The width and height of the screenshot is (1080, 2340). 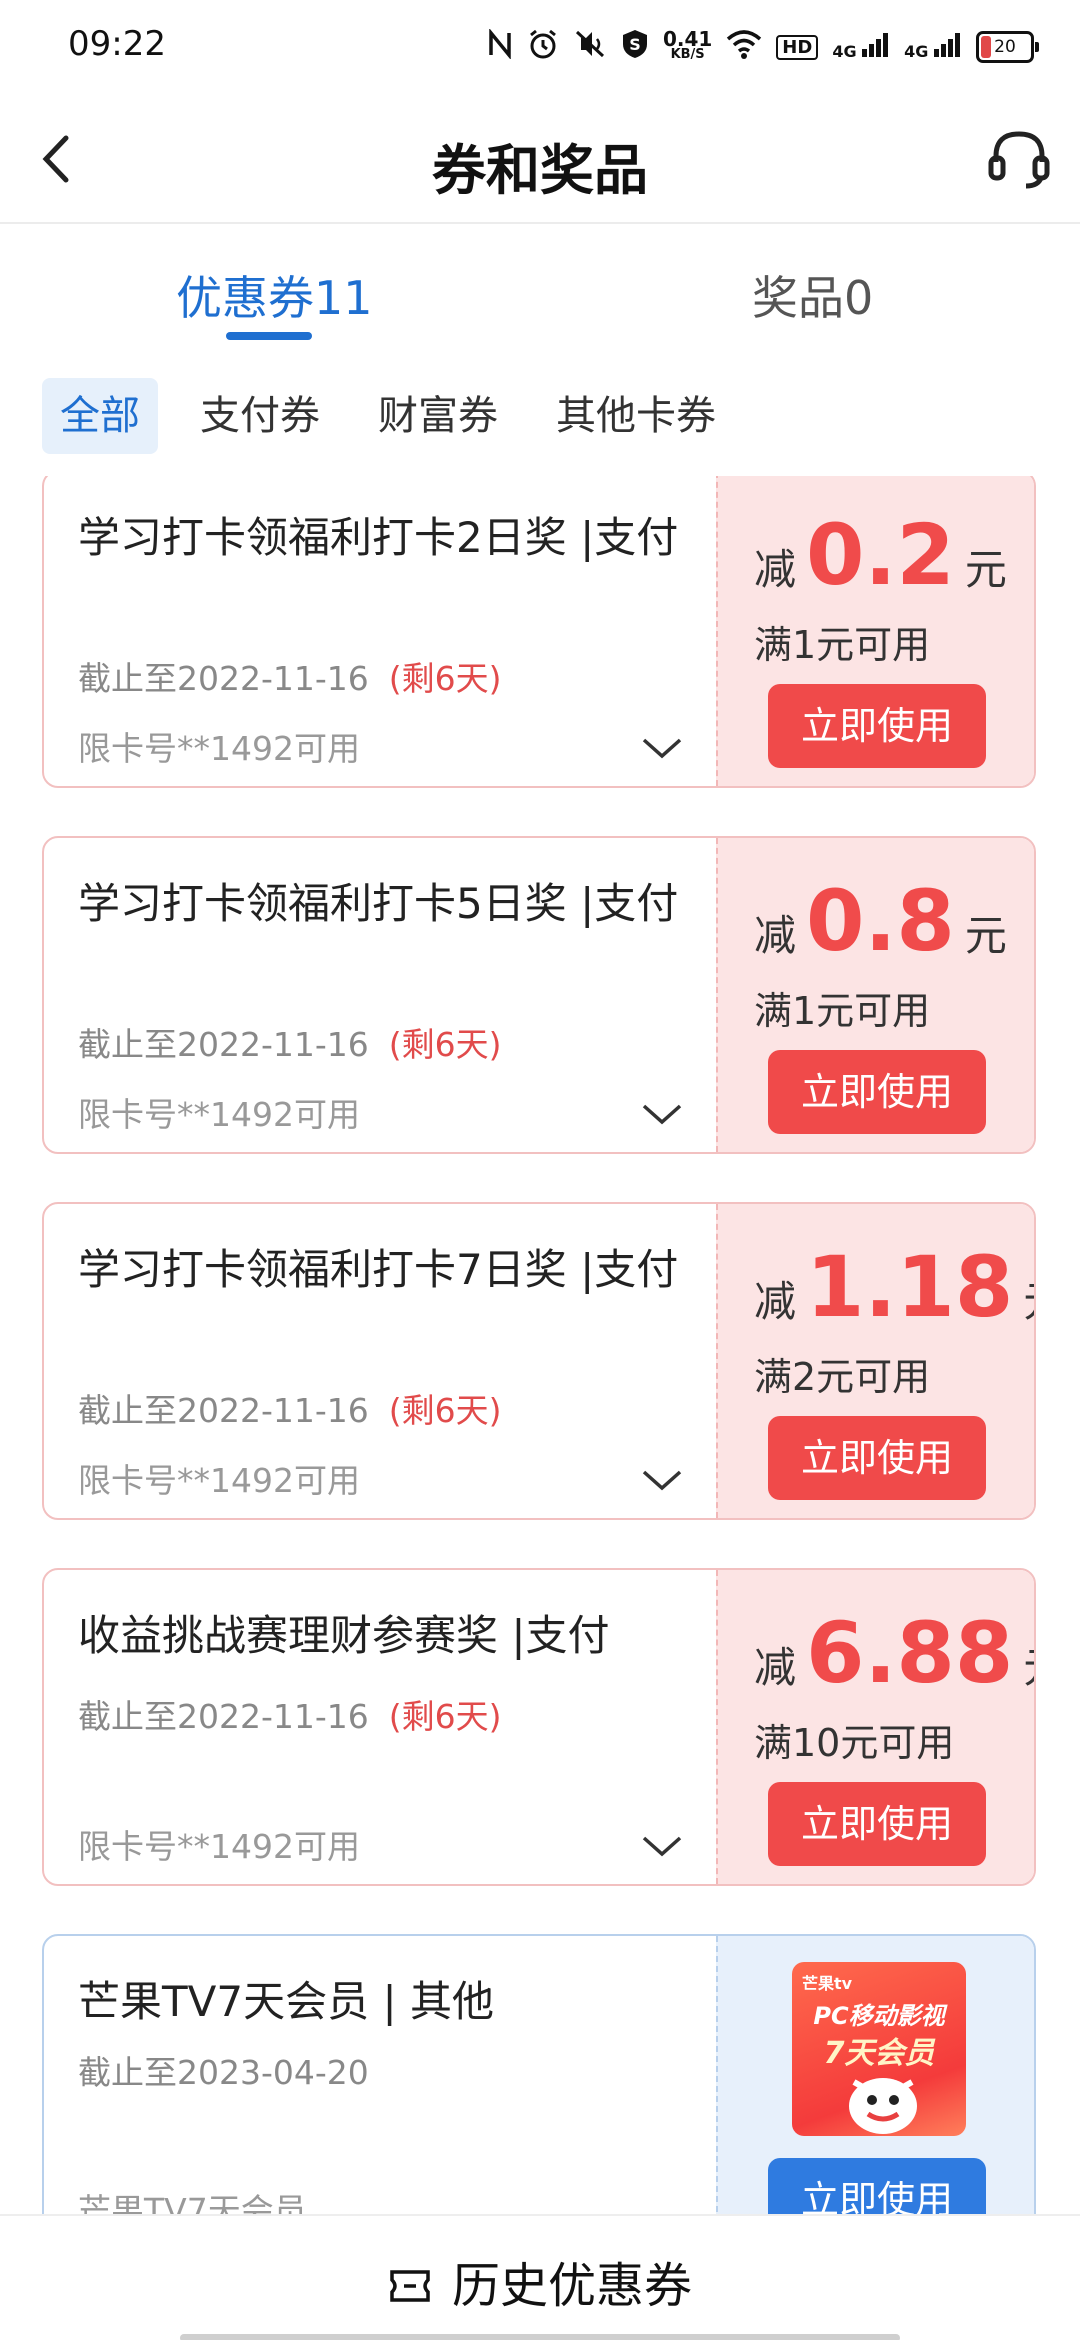 I want to click on filter-other-cards: 其他卡券, so click(x=636, y=416).